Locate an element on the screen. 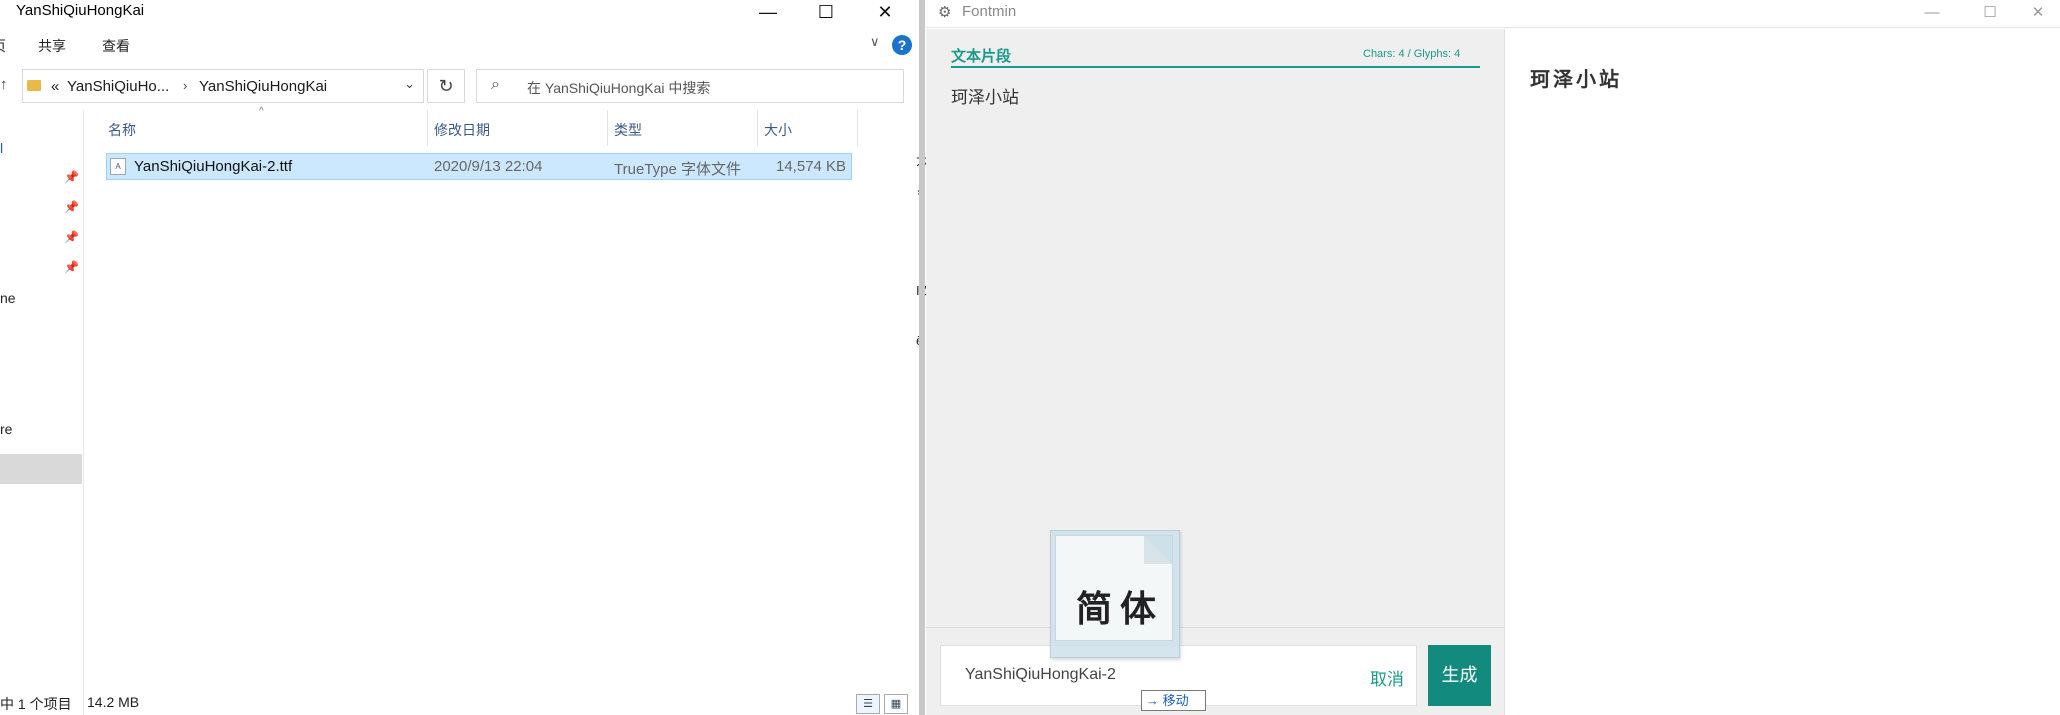 The image size is (2060, 715). status-selected-size: 14.2 MB is located at coordinates (113, 702).